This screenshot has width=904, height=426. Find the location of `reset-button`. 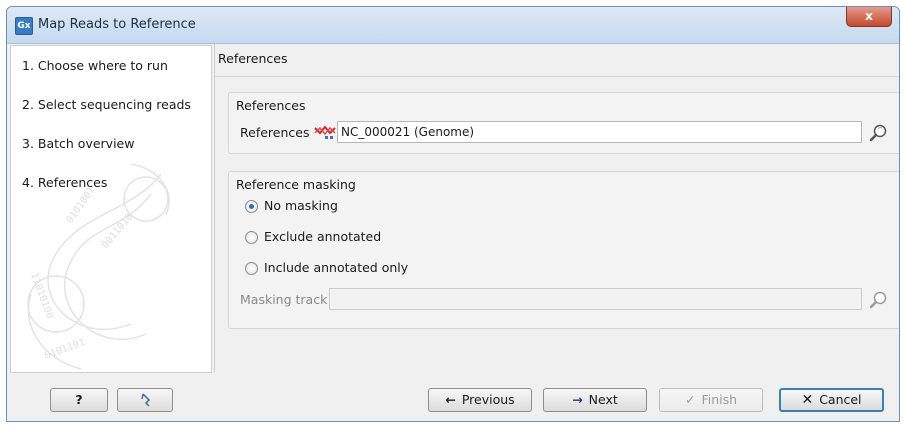

reset-button is located at coordinates (145, 400).